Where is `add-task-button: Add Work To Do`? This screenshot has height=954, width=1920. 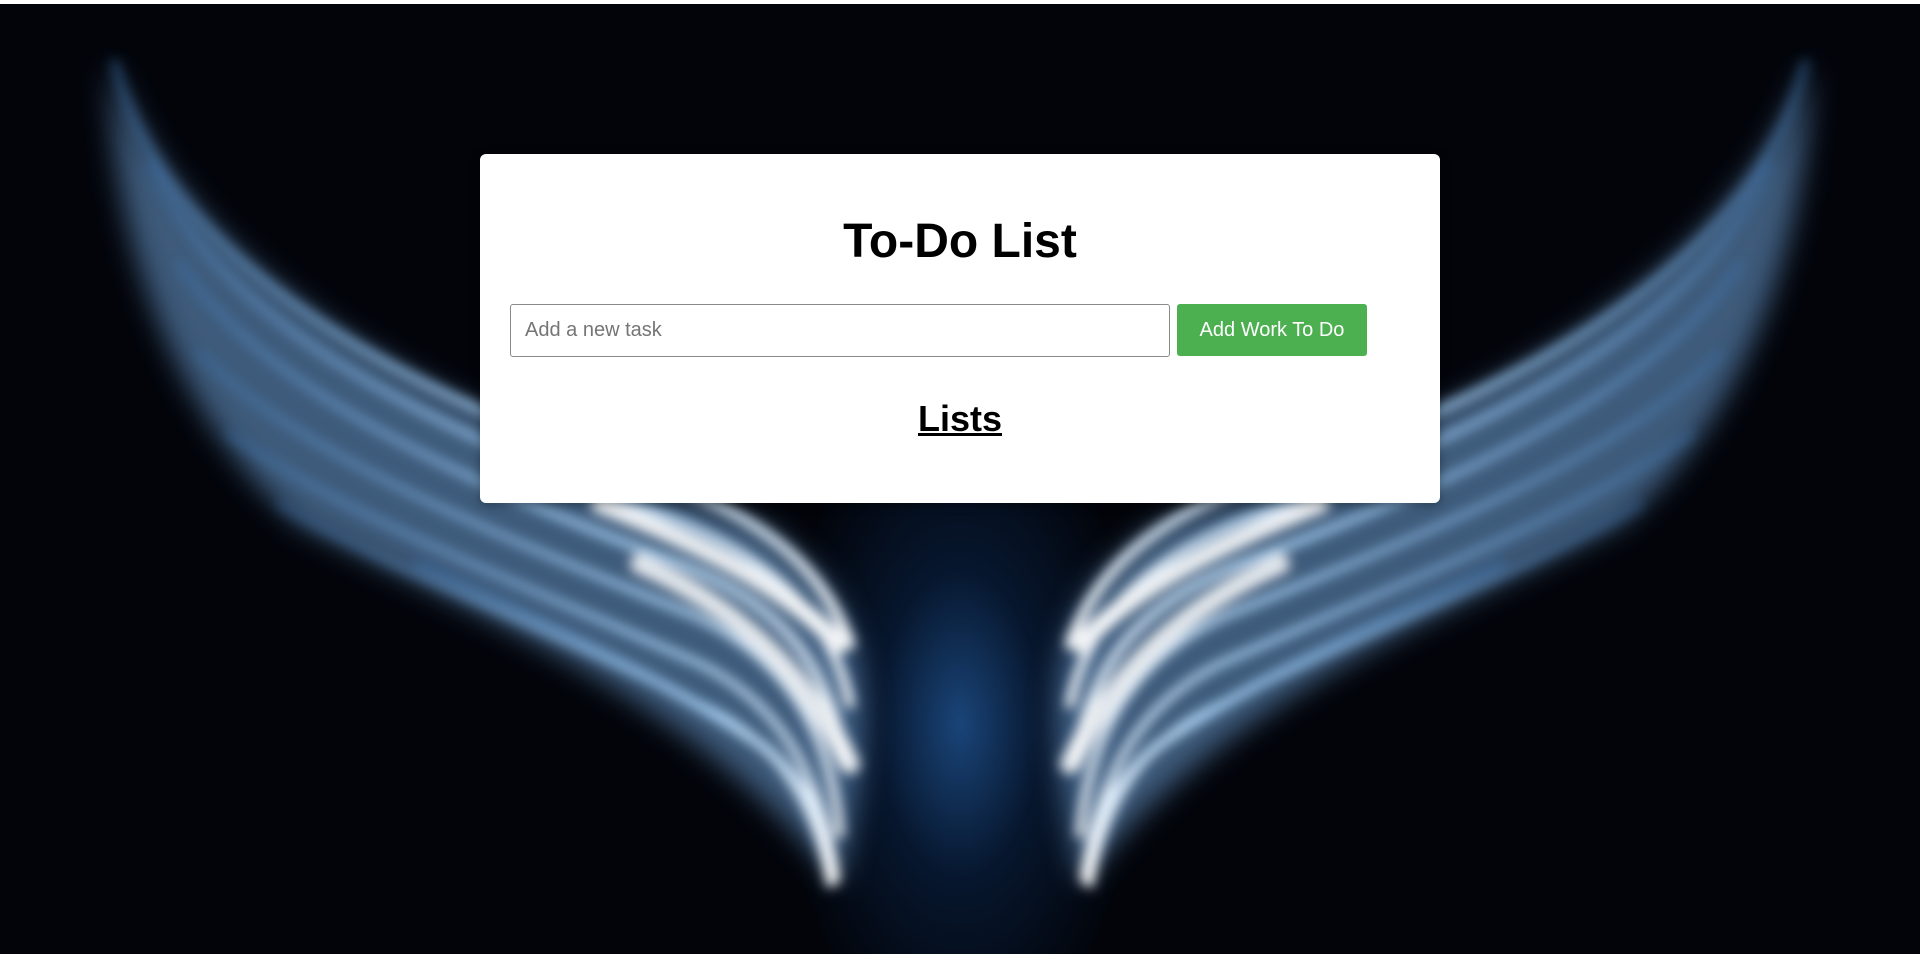 add-task-button: Add Work To Do is located at coordinates (1272, 330).